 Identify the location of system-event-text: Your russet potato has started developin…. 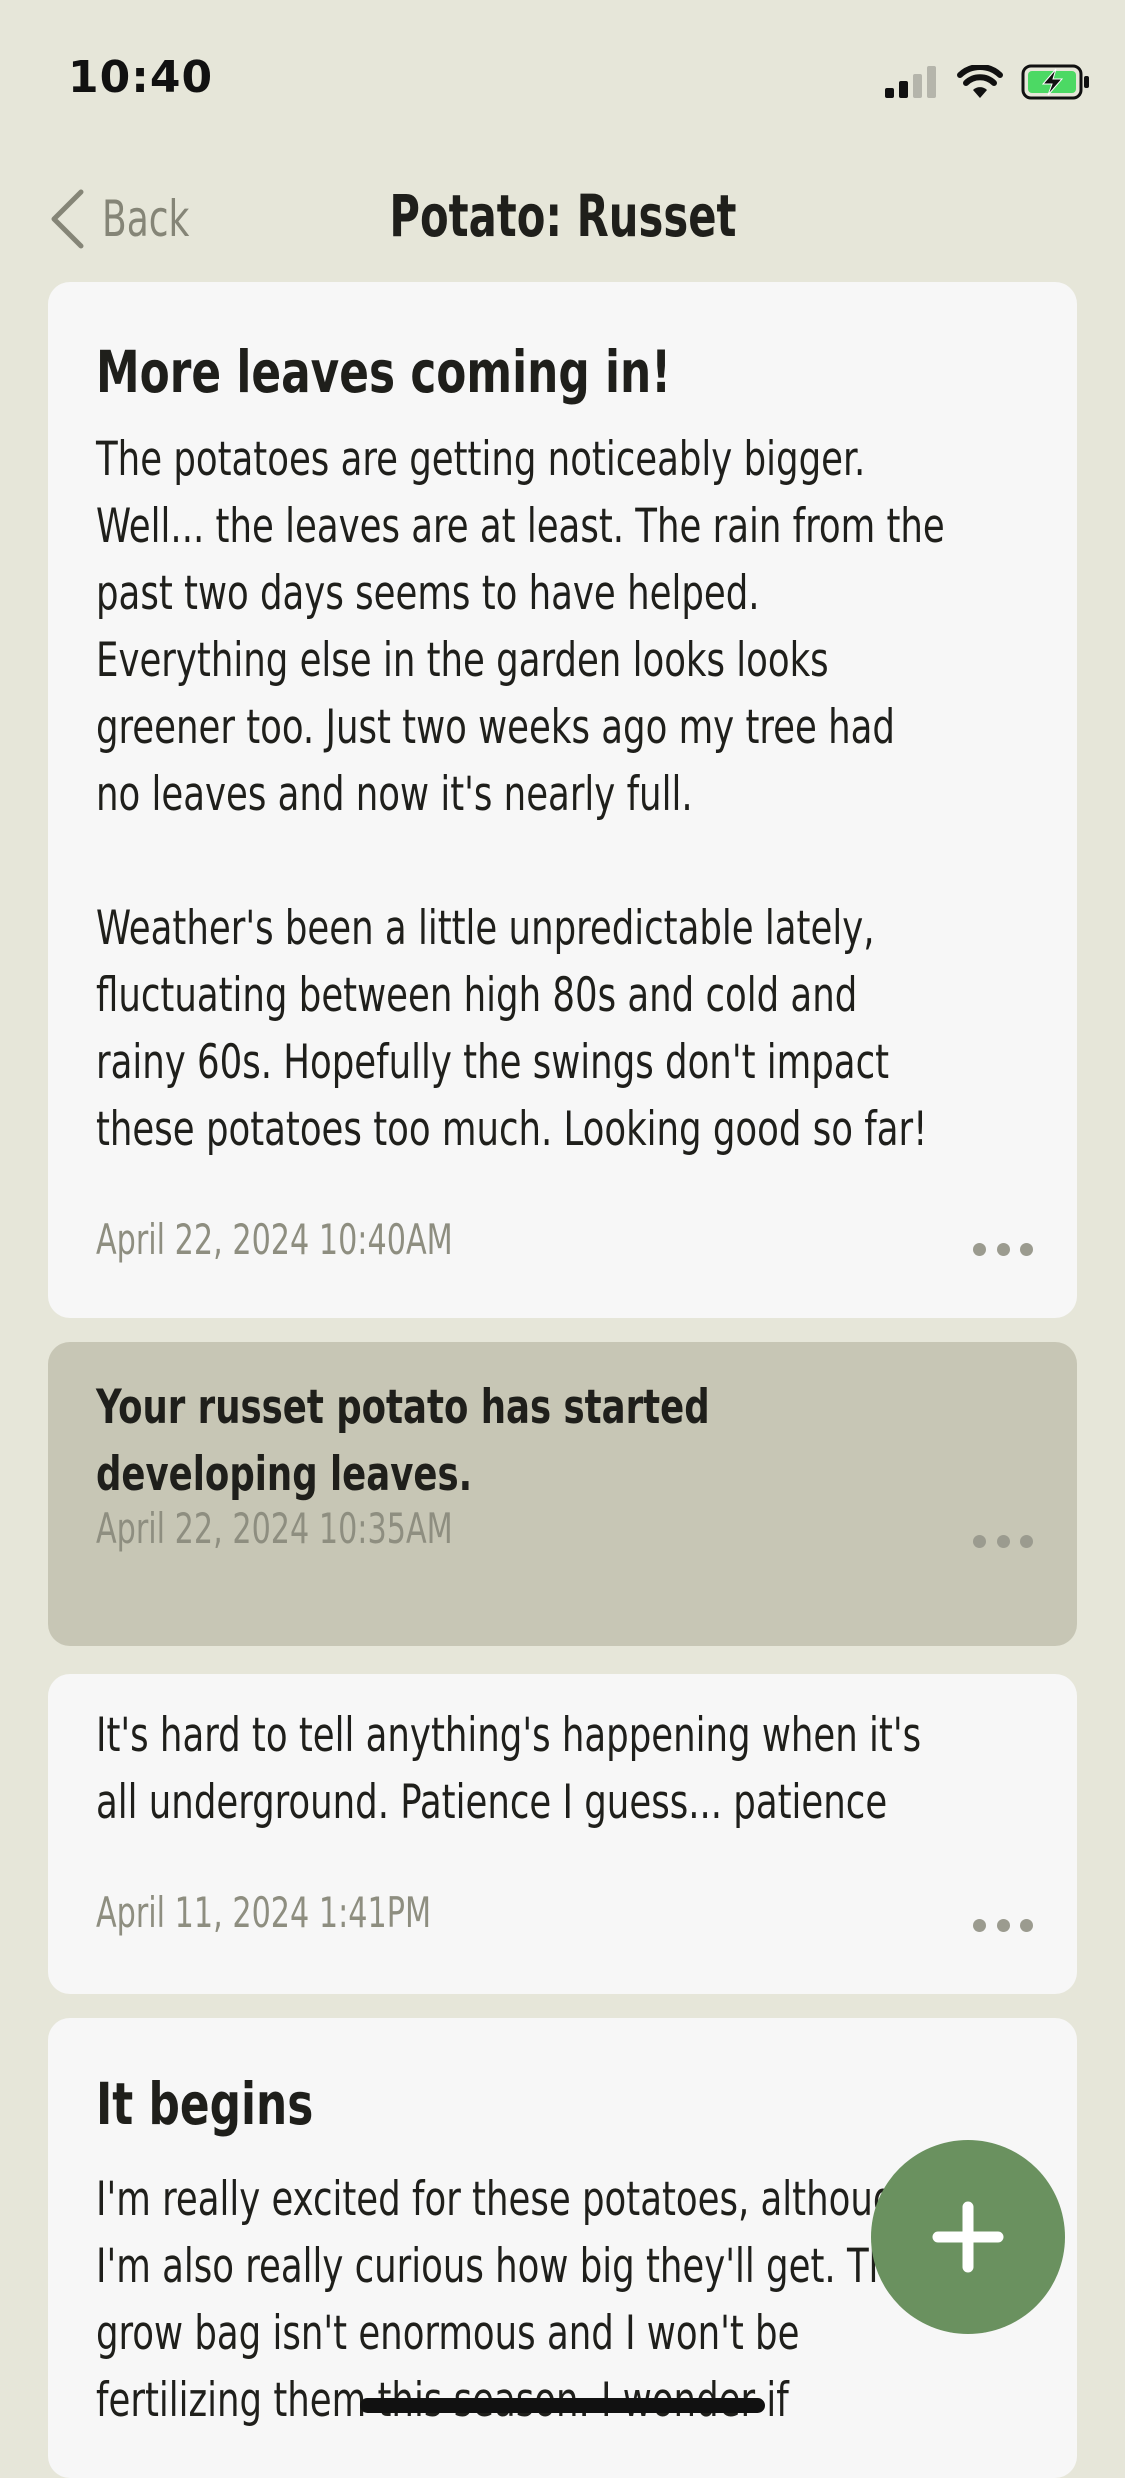
(403, 1441).